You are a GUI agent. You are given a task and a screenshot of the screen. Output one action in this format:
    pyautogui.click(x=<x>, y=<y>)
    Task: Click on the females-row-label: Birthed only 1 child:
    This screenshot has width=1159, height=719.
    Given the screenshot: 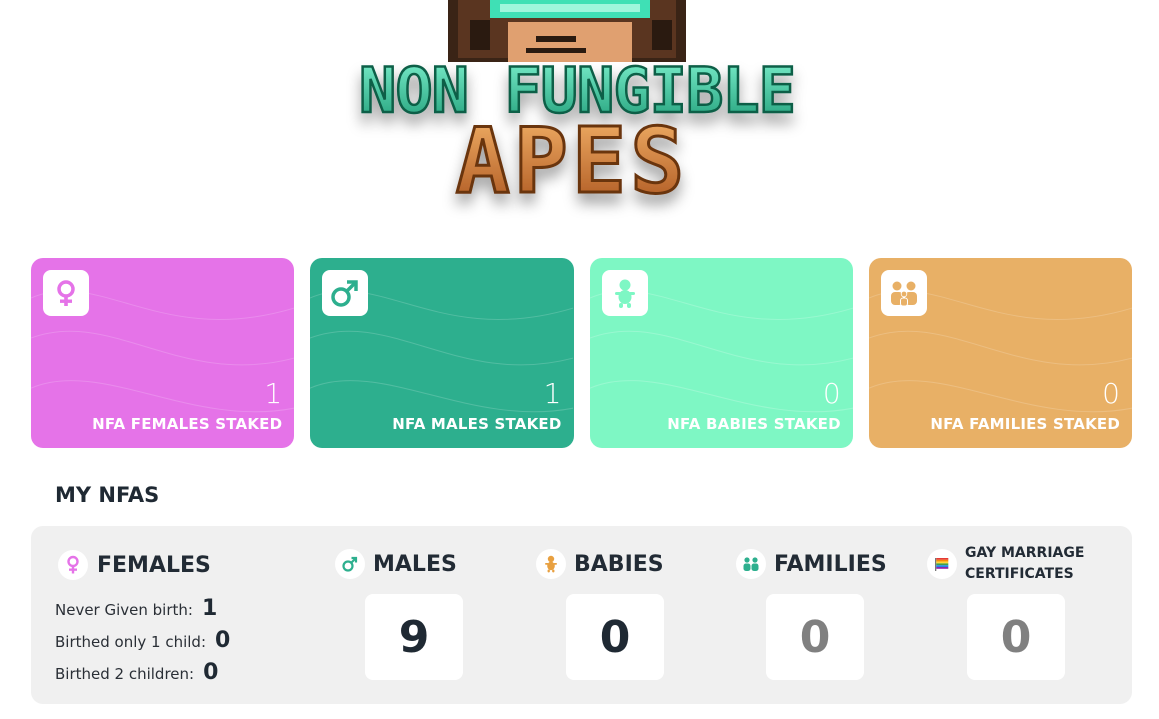 What is the action you would take?
    pyautogui.click(x=131, y=642)
    